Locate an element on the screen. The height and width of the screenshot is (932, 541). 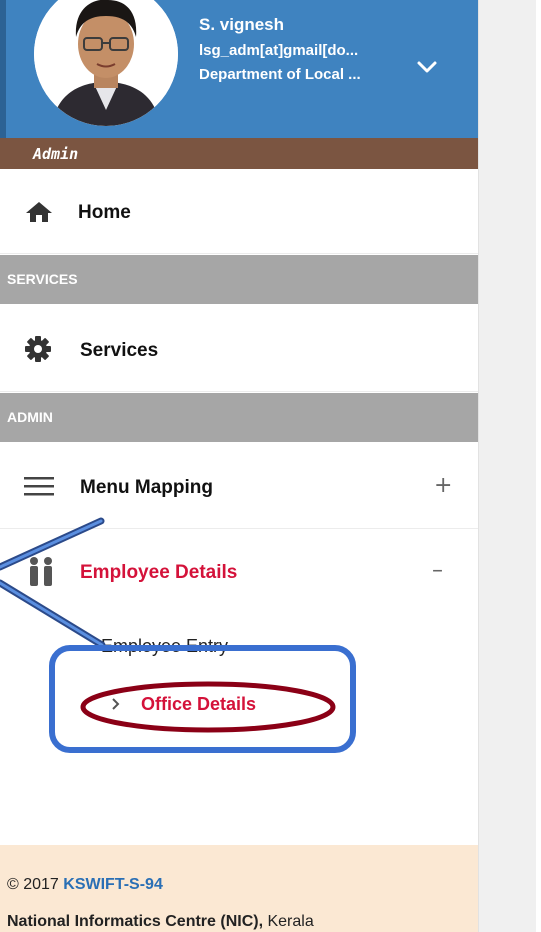
sidebar-item-employee-details: Employee Details – is located at coordinates (239, 572).